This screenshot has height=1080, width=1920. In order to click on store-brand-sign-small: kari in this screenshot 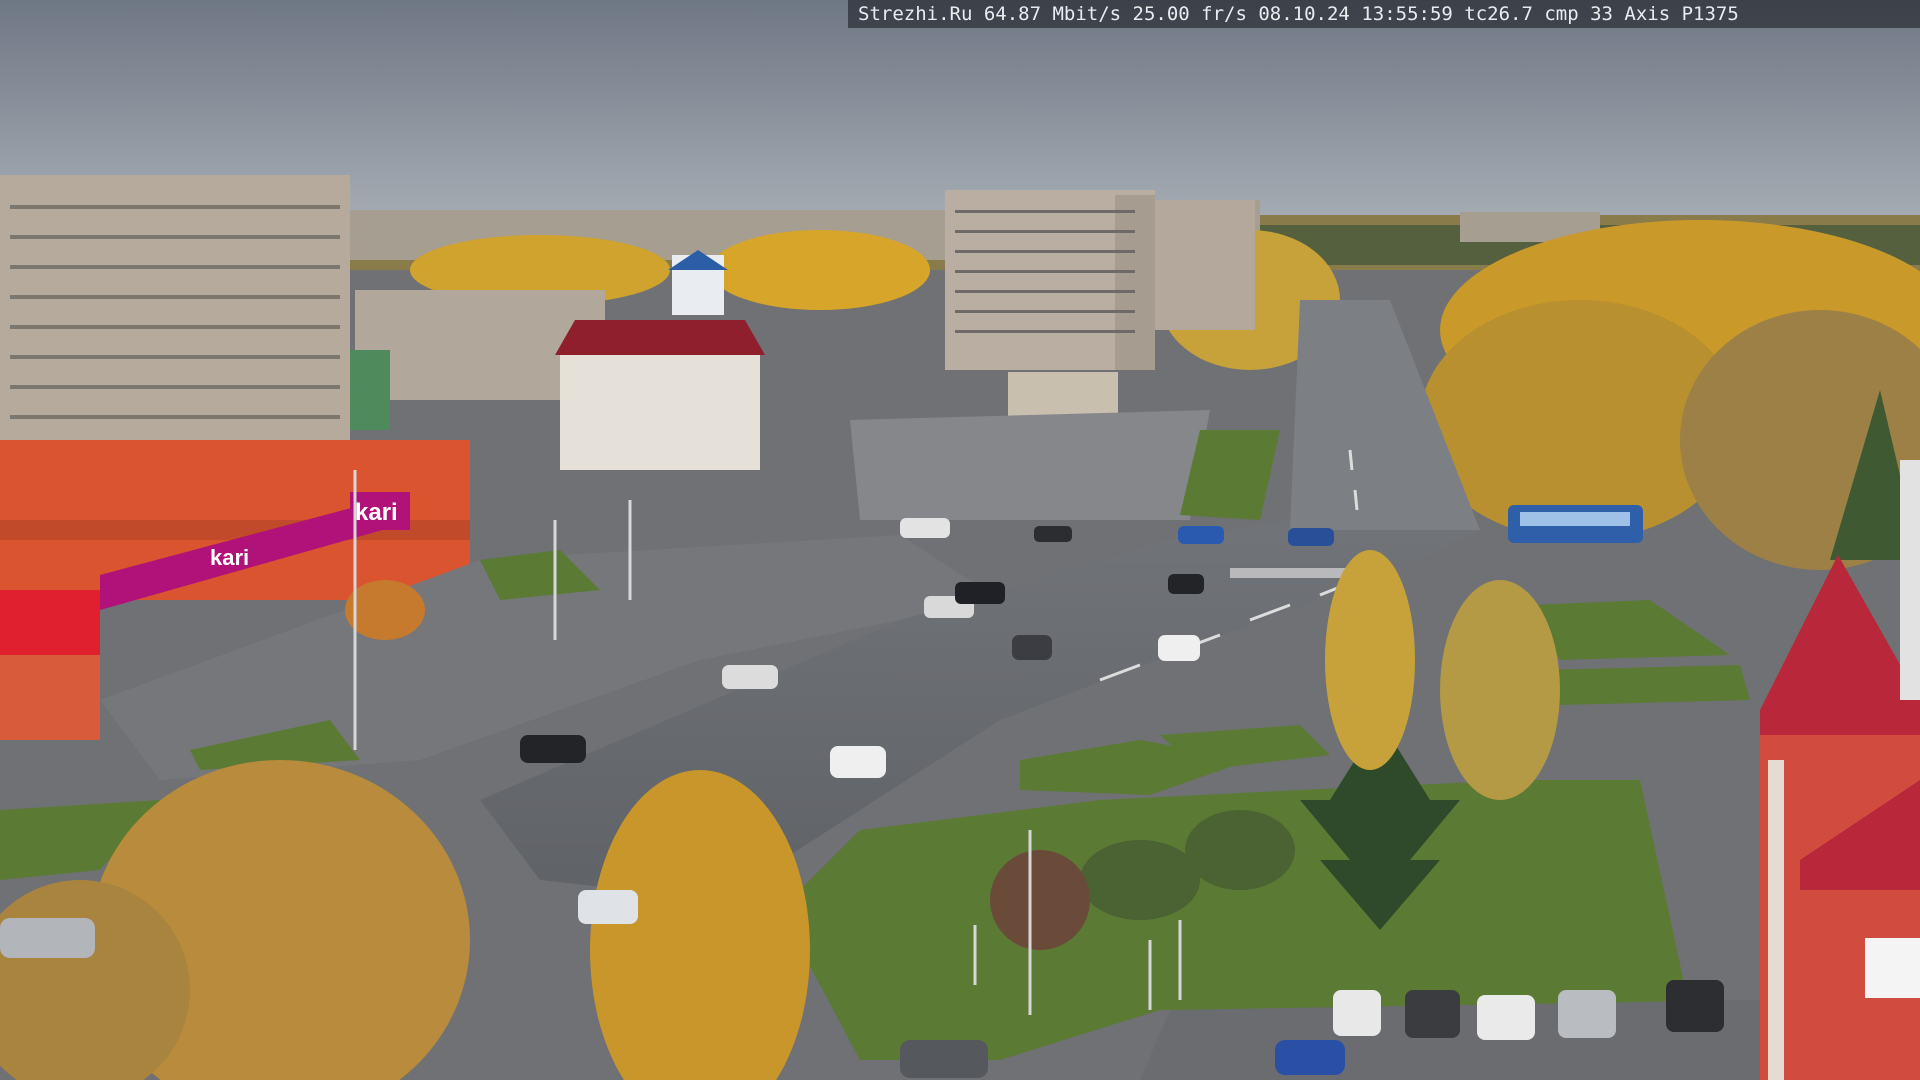, I will do `click(229, 557)`.